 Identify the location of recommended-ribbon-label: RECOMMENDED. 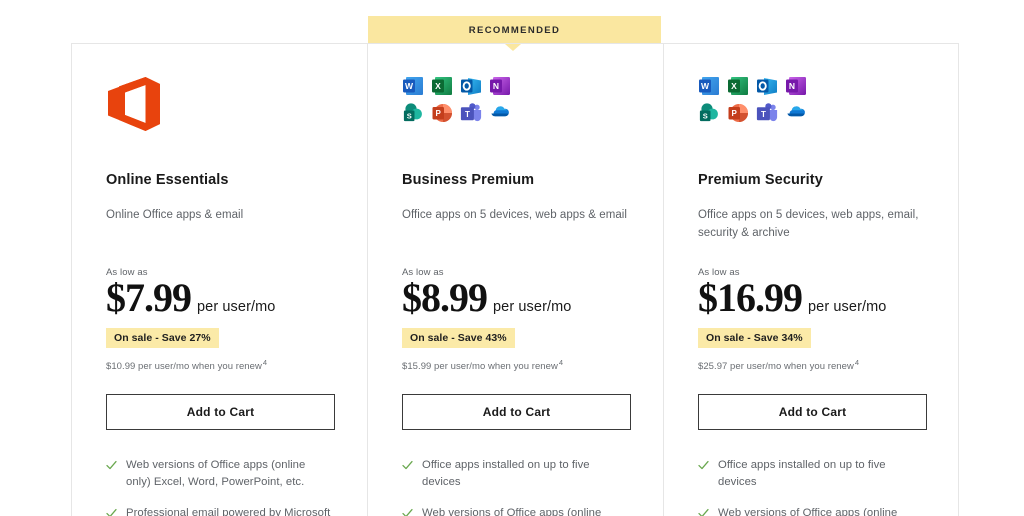
(514, 30).